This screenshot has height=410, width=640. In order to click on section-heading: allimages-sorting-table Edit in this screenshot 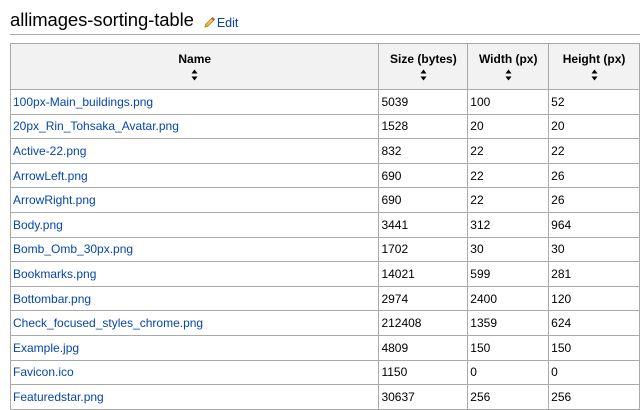, I will do `click(325, 20)`.